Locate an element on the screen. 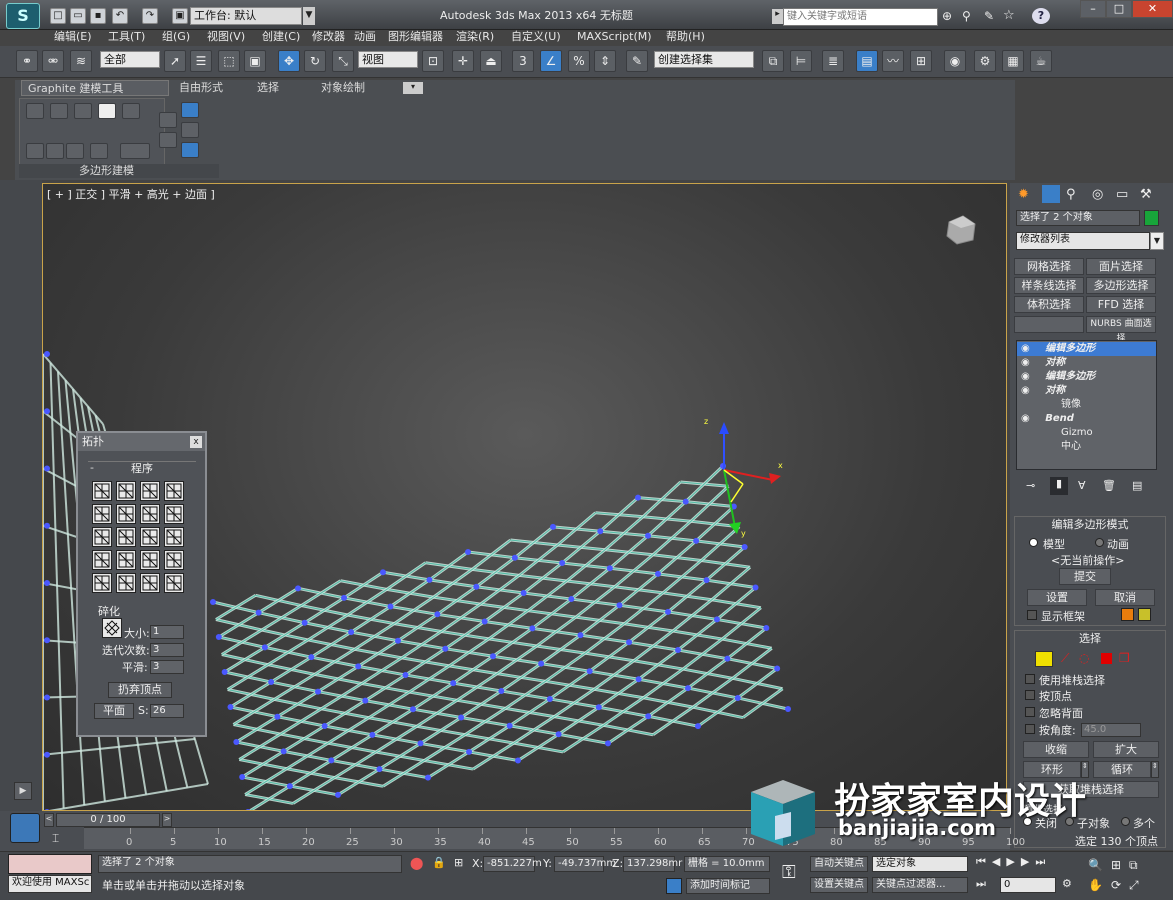 The height and width of the screenshot is (900, 1173). grow-button: 扩大 is located at coordinates (1126, 749).